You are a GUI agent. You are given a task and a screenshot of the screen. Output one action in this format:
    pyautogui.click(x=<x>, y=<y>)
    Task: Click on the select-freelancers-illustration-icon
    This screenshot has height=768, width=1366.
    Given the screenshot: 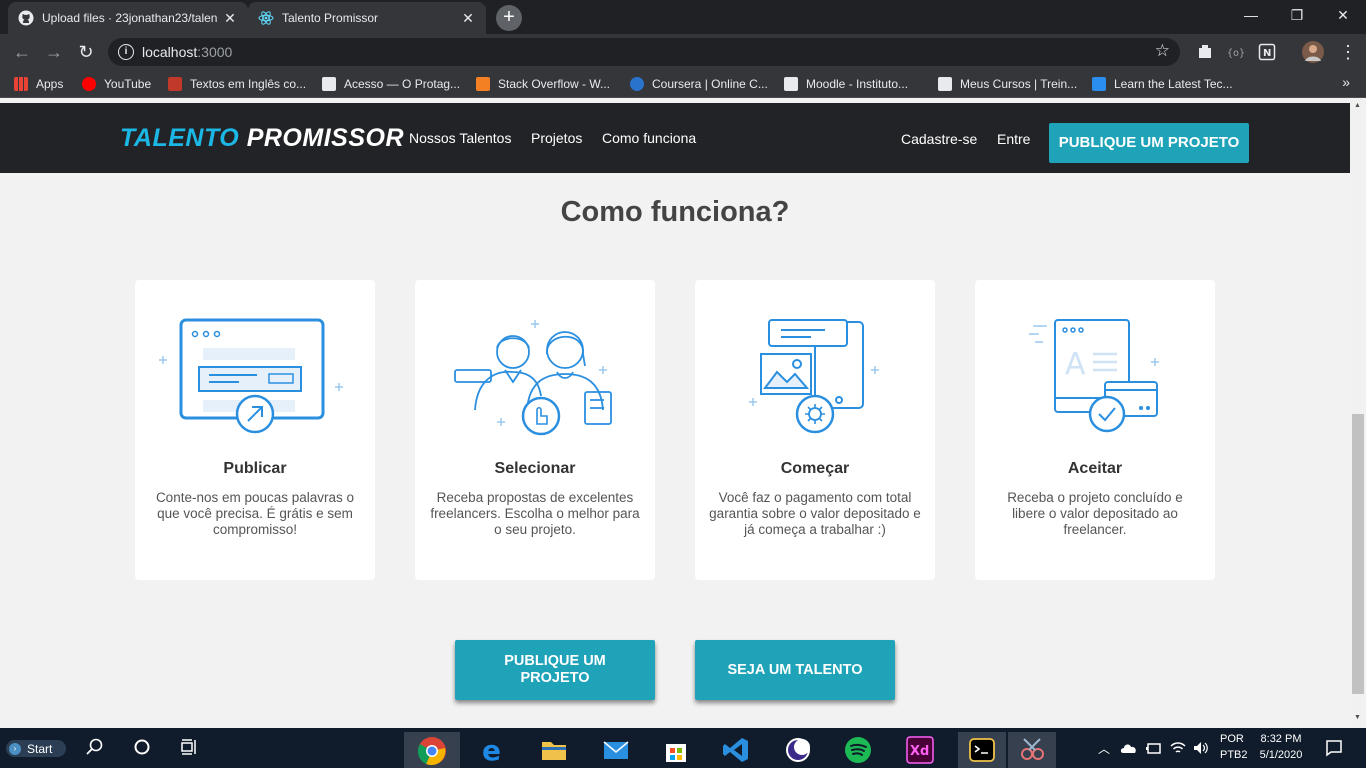 What is the action you would take?
    pyautogui.click(x=533, y=378)
    